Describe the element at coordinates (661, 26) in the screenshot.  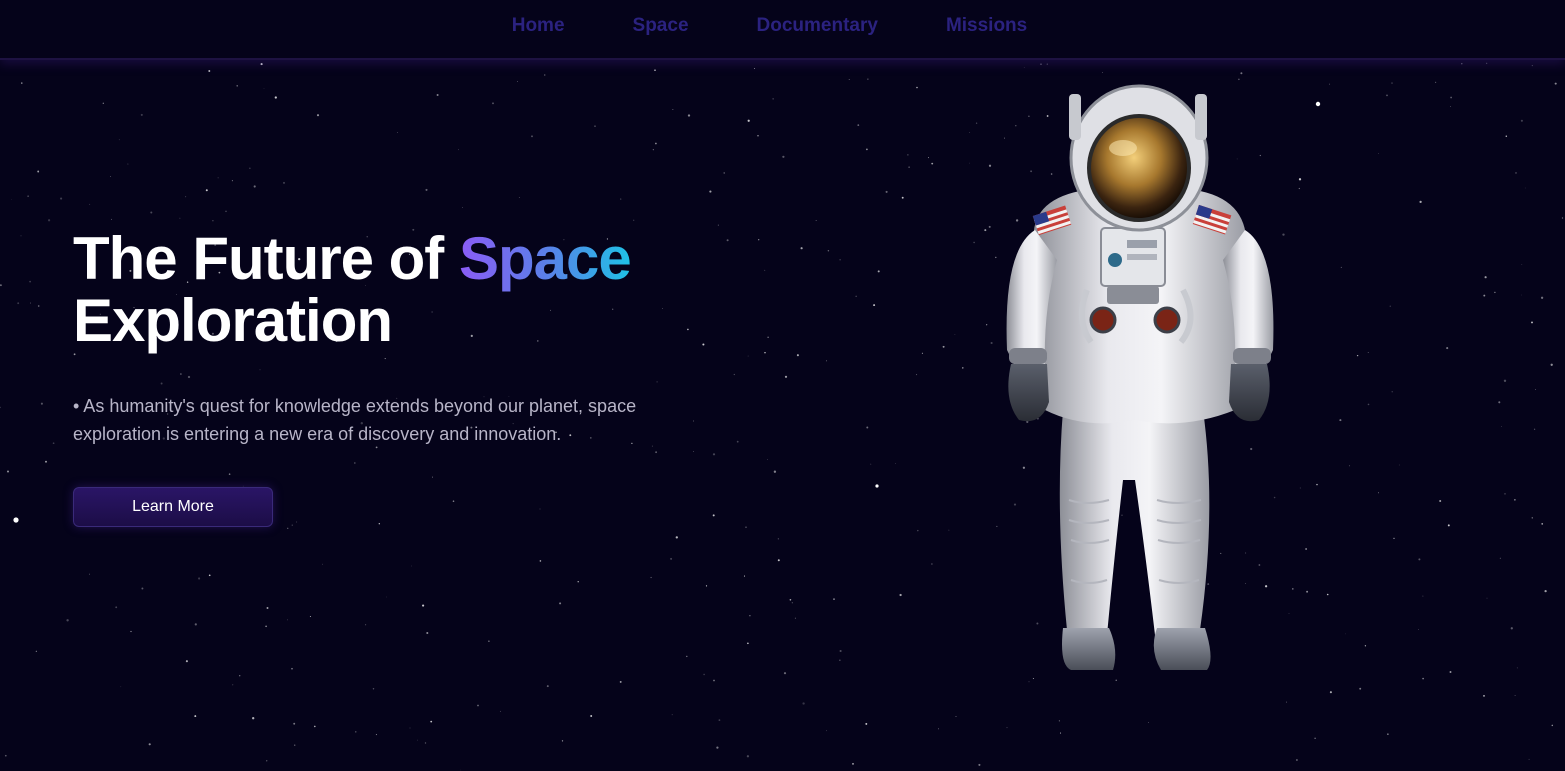
I see `nav-item-space: Space` at that location.